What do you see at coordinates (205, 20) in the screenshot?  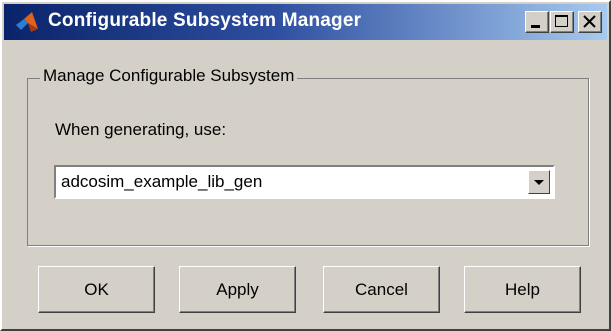 I see `window-title: Configurable Subsystem Manager` at bounding box center [205, 20].